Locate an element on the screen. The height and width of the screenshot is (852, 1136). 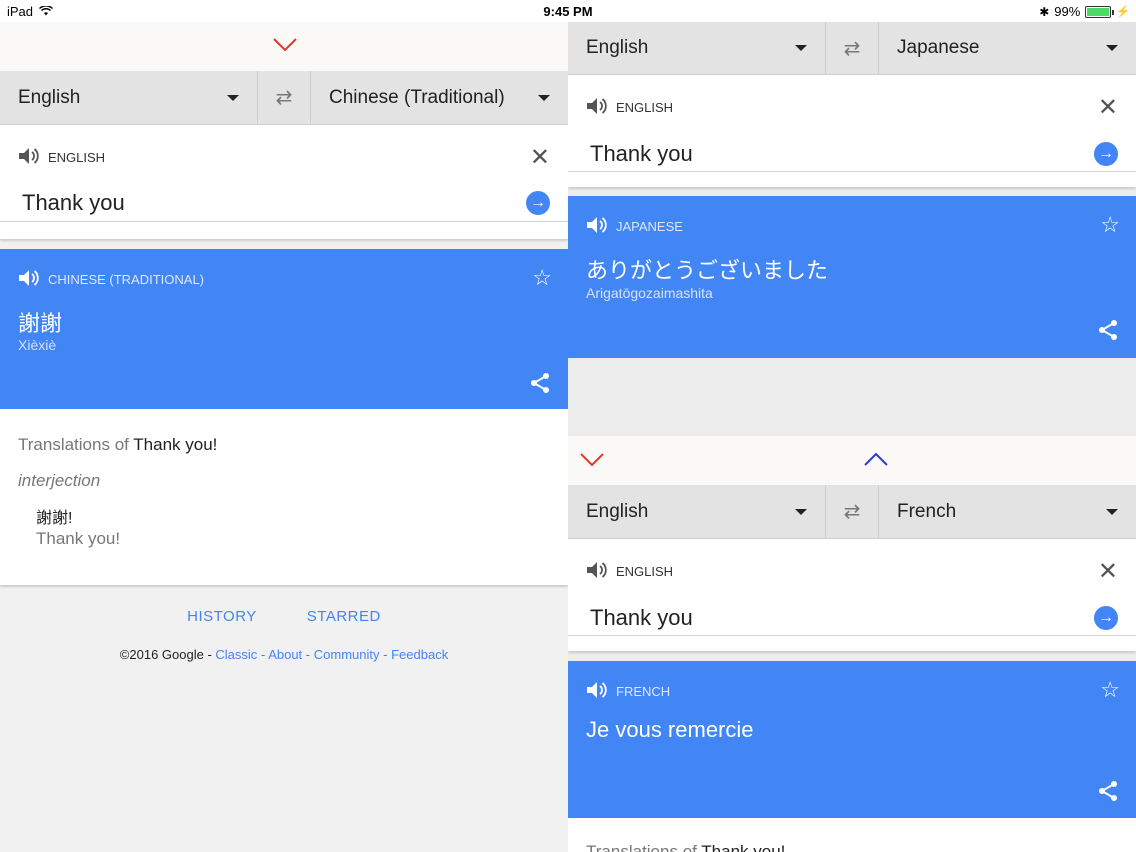
history-link: HISTORY is located at coordinates (222, 616).